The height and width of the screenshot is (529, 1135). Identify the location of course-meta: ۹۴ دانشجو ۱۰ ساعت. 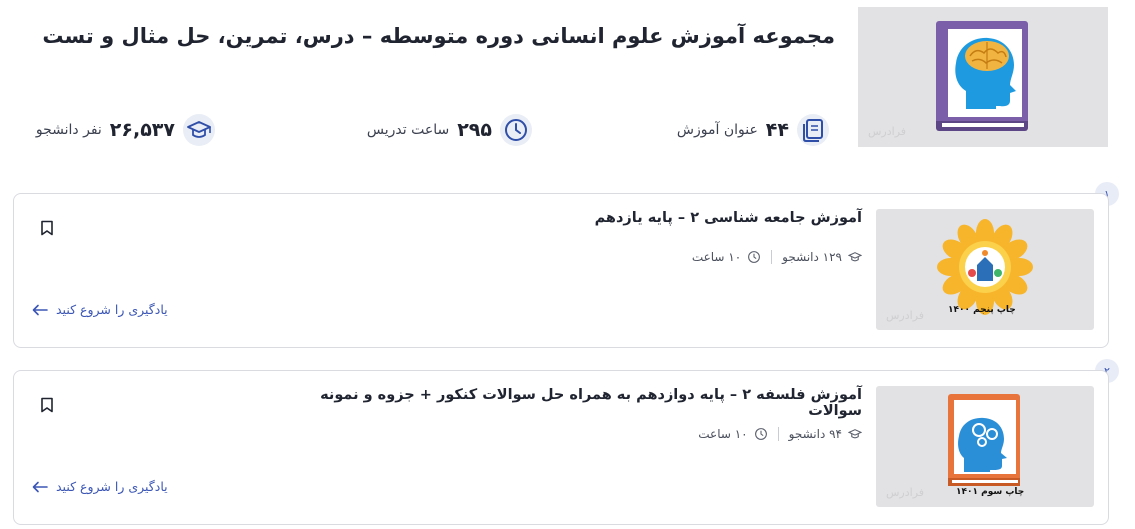
(780, 434).